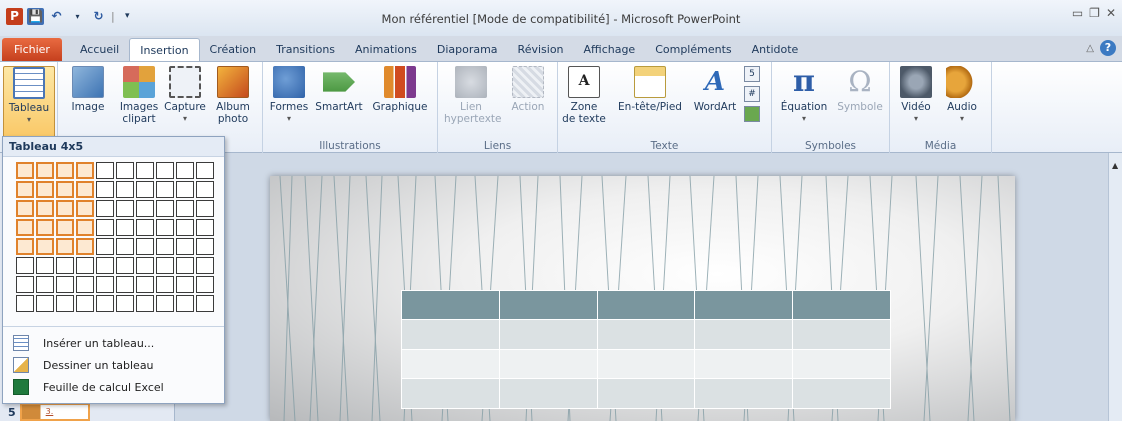  Describe the element at coordinates (233, 50) in the screenshot. I see `tab-creation: Création` at that location.